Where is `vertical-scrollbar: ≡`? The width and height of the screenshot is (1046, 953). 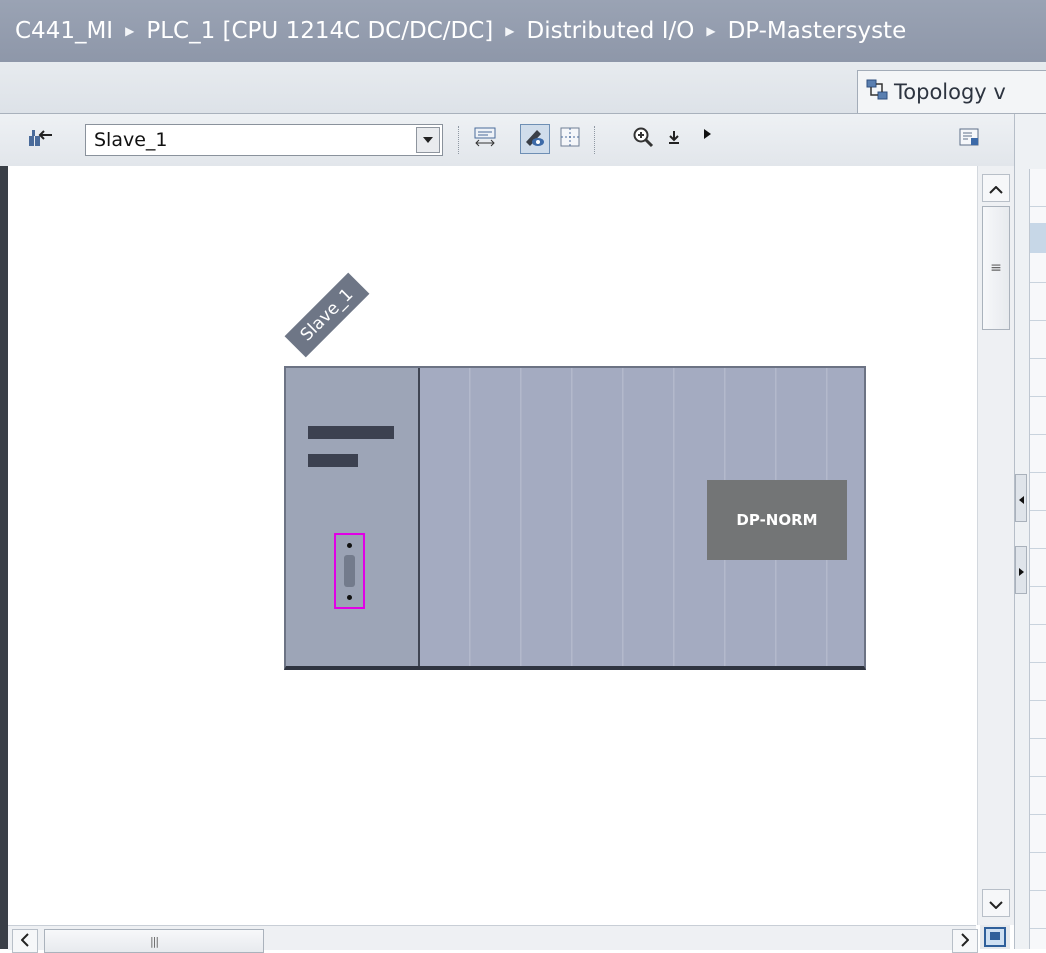 vertical-scrollbar: ≡ is located at coordinates (995, 545).